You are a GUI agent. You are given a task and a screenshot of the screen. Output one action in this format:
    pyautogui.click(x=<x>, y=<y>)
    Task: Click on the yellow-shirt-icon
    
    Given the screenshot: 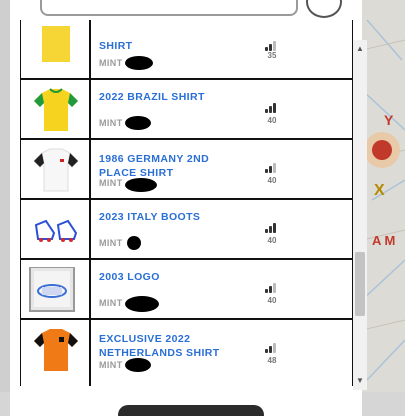 What is the action you would take?
    pyautogui.click(x=56, y=49)
    